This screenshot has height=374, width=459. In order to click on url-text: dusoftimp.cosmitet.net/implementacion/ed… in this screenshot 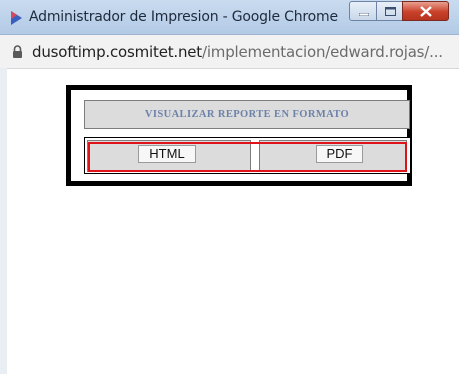, I will do `click(237, 52)`.